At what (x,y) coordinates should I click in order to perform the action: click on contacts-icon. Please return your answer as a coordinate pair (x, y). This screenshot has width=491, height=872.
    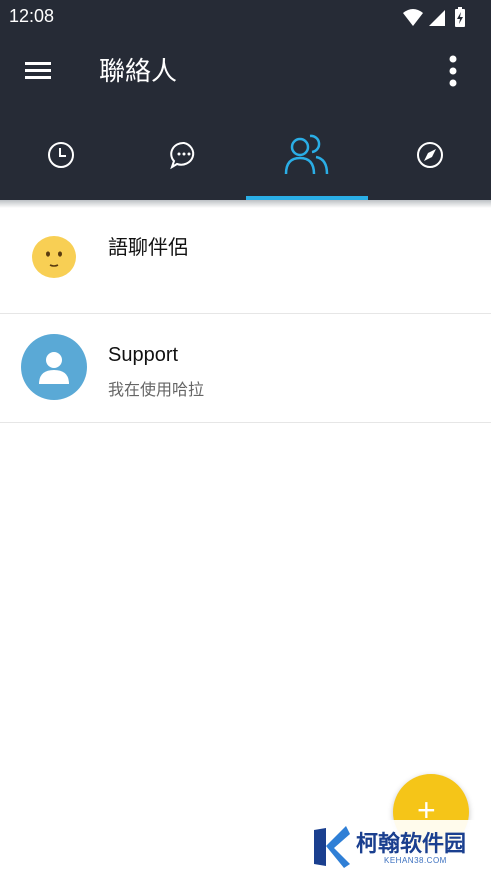
    Looking at the image, I should click on (306, 154).